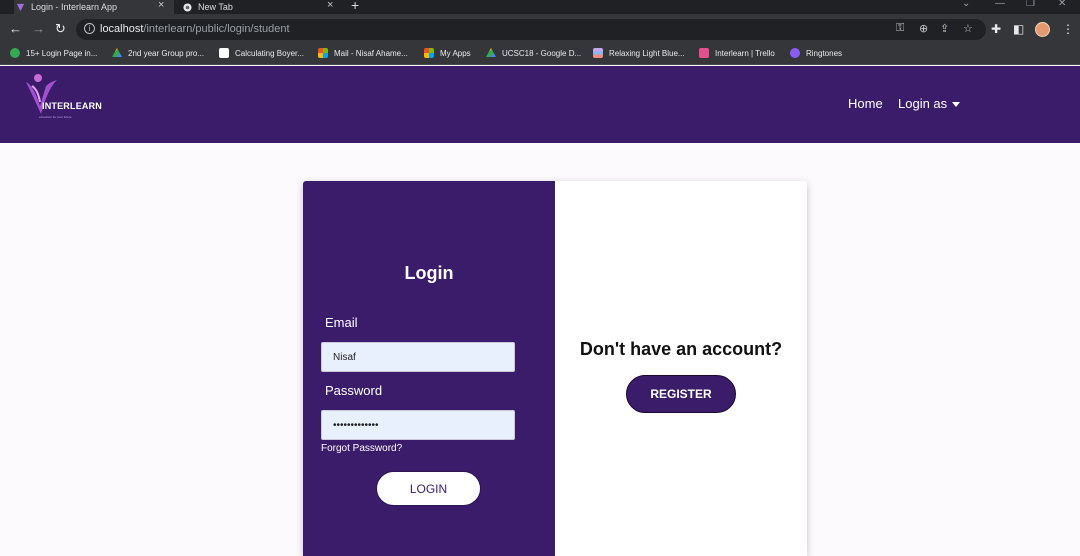  What do you see at coordinates (74, 7) in the screenshot?
I see `tab-title: Login - Interlearn App` at bounding box center [74, 7].